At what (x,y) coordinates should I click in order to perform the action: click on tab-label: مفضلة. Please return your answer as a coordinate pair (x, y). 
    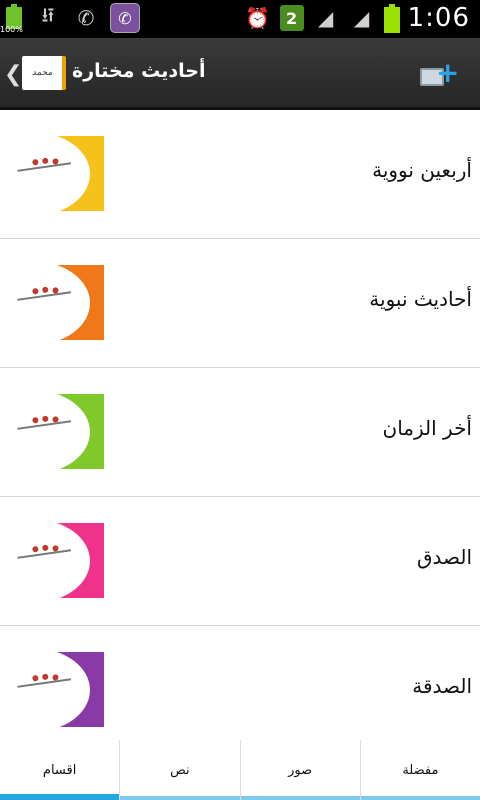
    Looking at the image, I should click on (420, 770).